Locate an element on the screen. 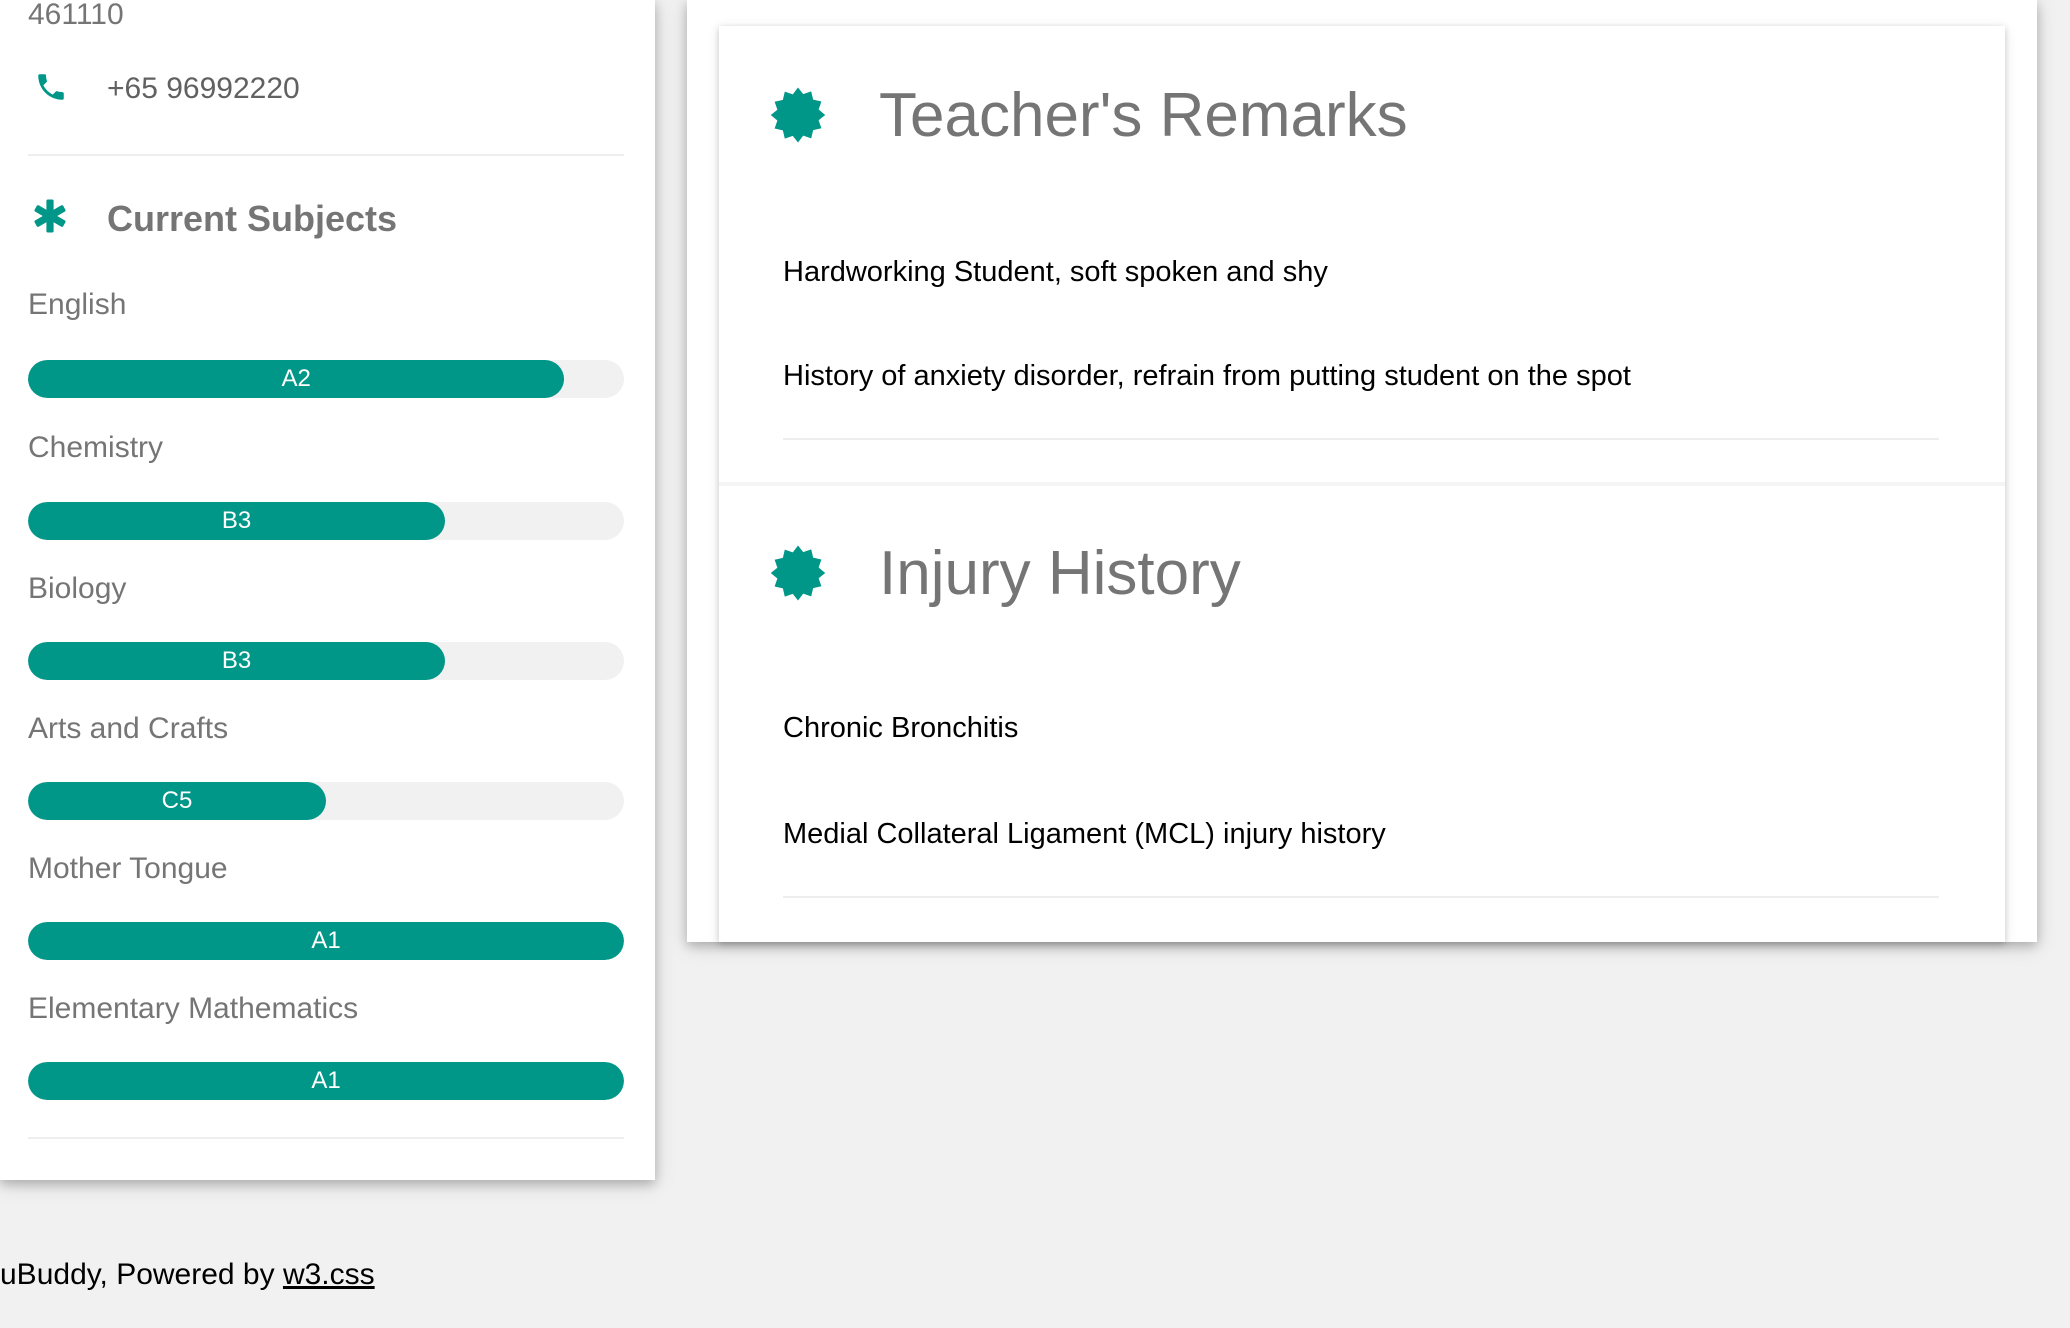 The width and height of the screenshot is (2070, 1328). subject-mother-tongue: Mother Tongue A1 is located at coordinates (326, 905).